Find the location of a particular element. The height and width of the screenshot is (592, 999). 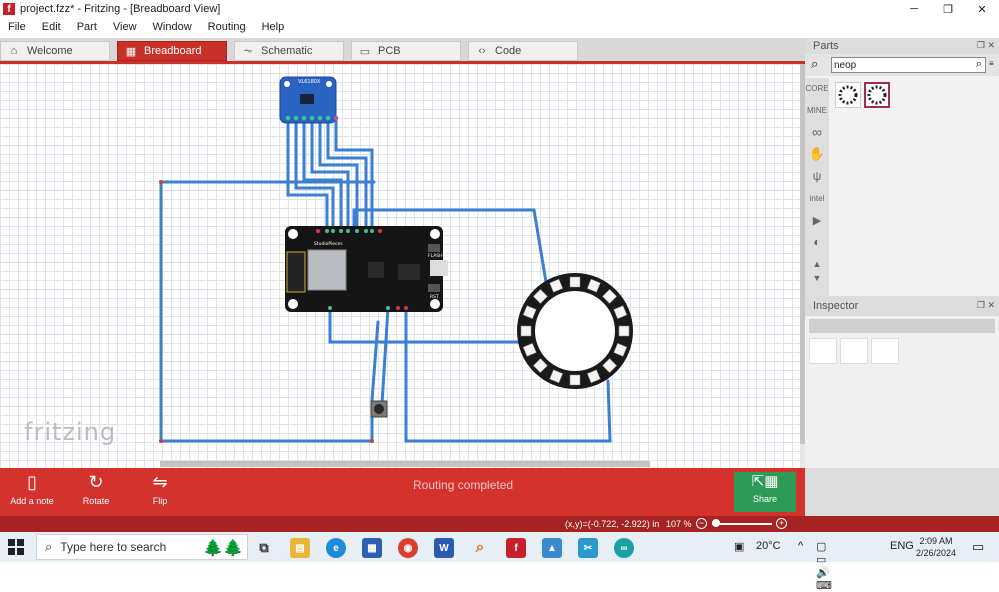

menu-routing: Routing is located at coordinates (227, 27).